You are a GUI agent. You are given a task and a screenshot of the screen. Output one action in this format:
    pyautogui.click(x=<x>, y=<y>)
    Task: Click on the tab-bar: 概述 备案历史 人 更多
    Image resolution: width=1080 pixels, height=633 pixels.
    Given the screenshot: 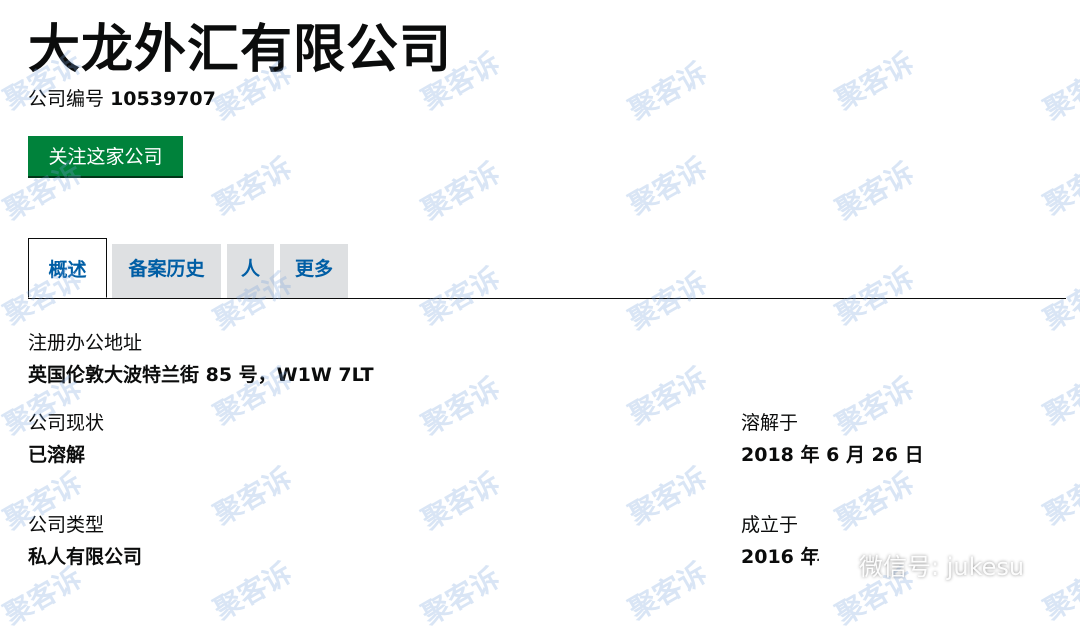 What is the action you would take?
    pyautogui.click(x=547, y=268)
    